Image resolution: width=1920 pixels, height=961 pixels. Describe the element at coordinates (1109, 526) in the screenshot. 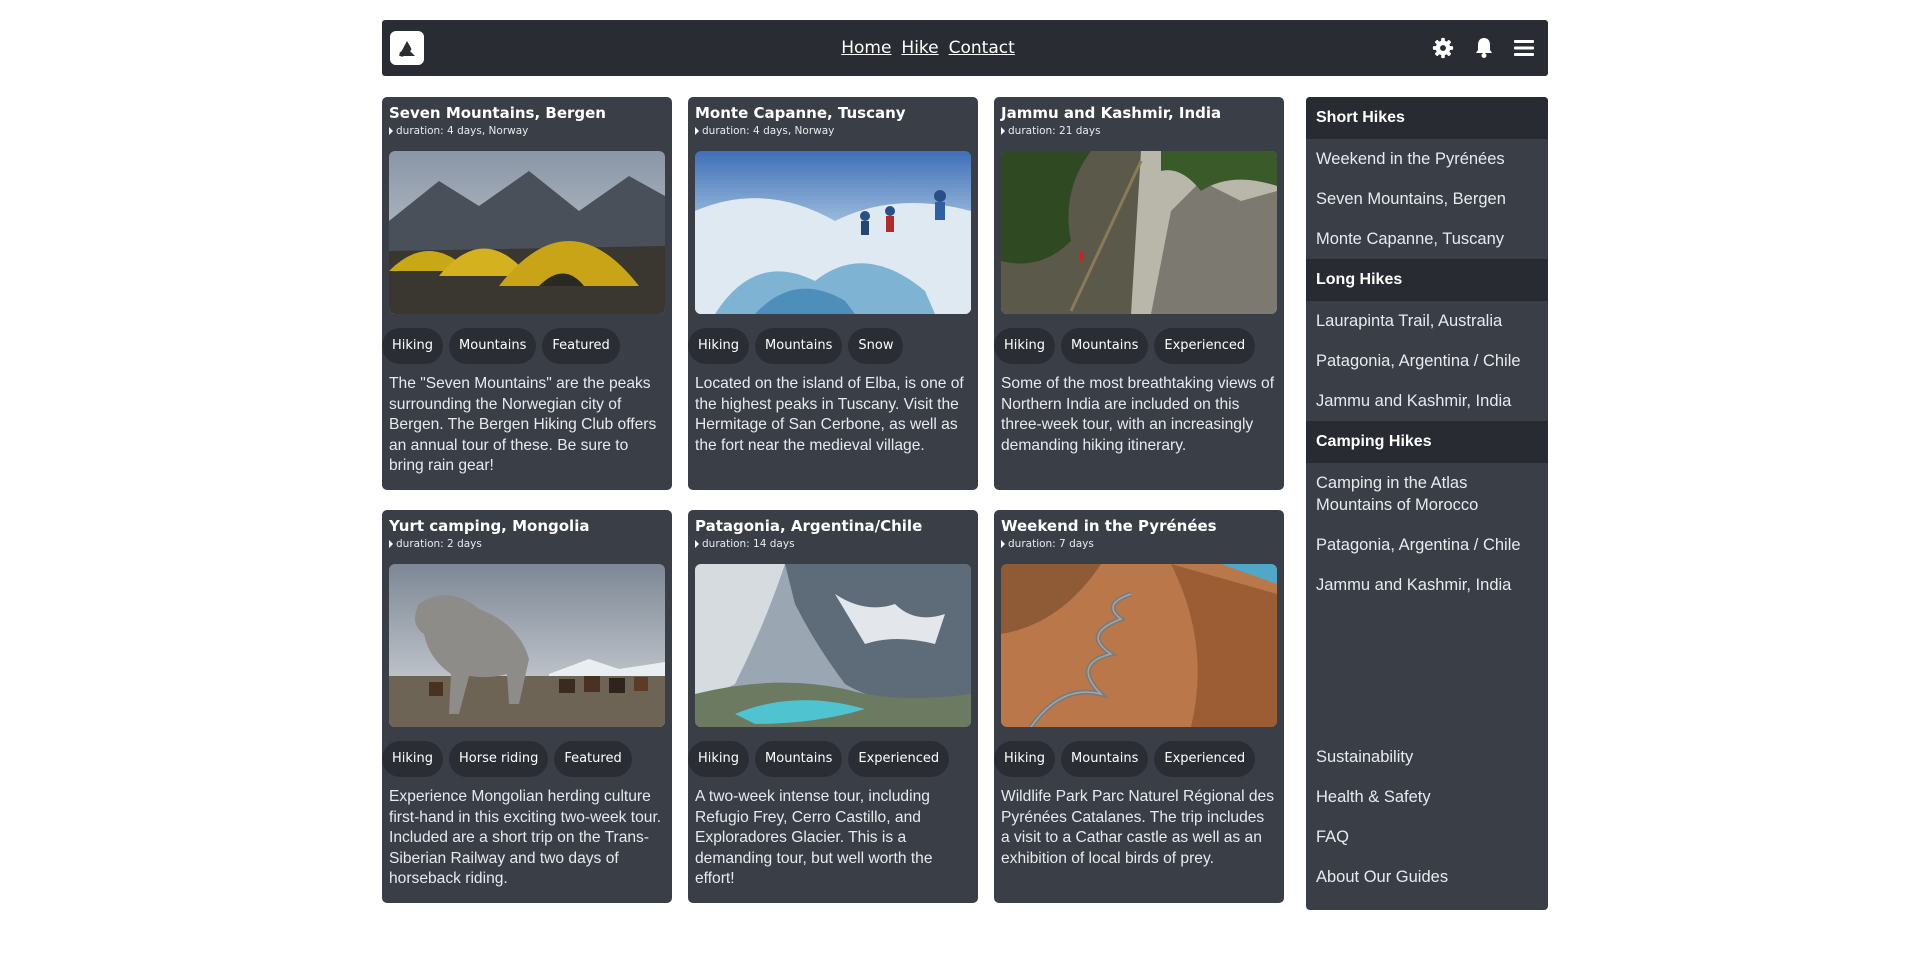

I see `card-title: Weekend in the Pyrénées` at that location.